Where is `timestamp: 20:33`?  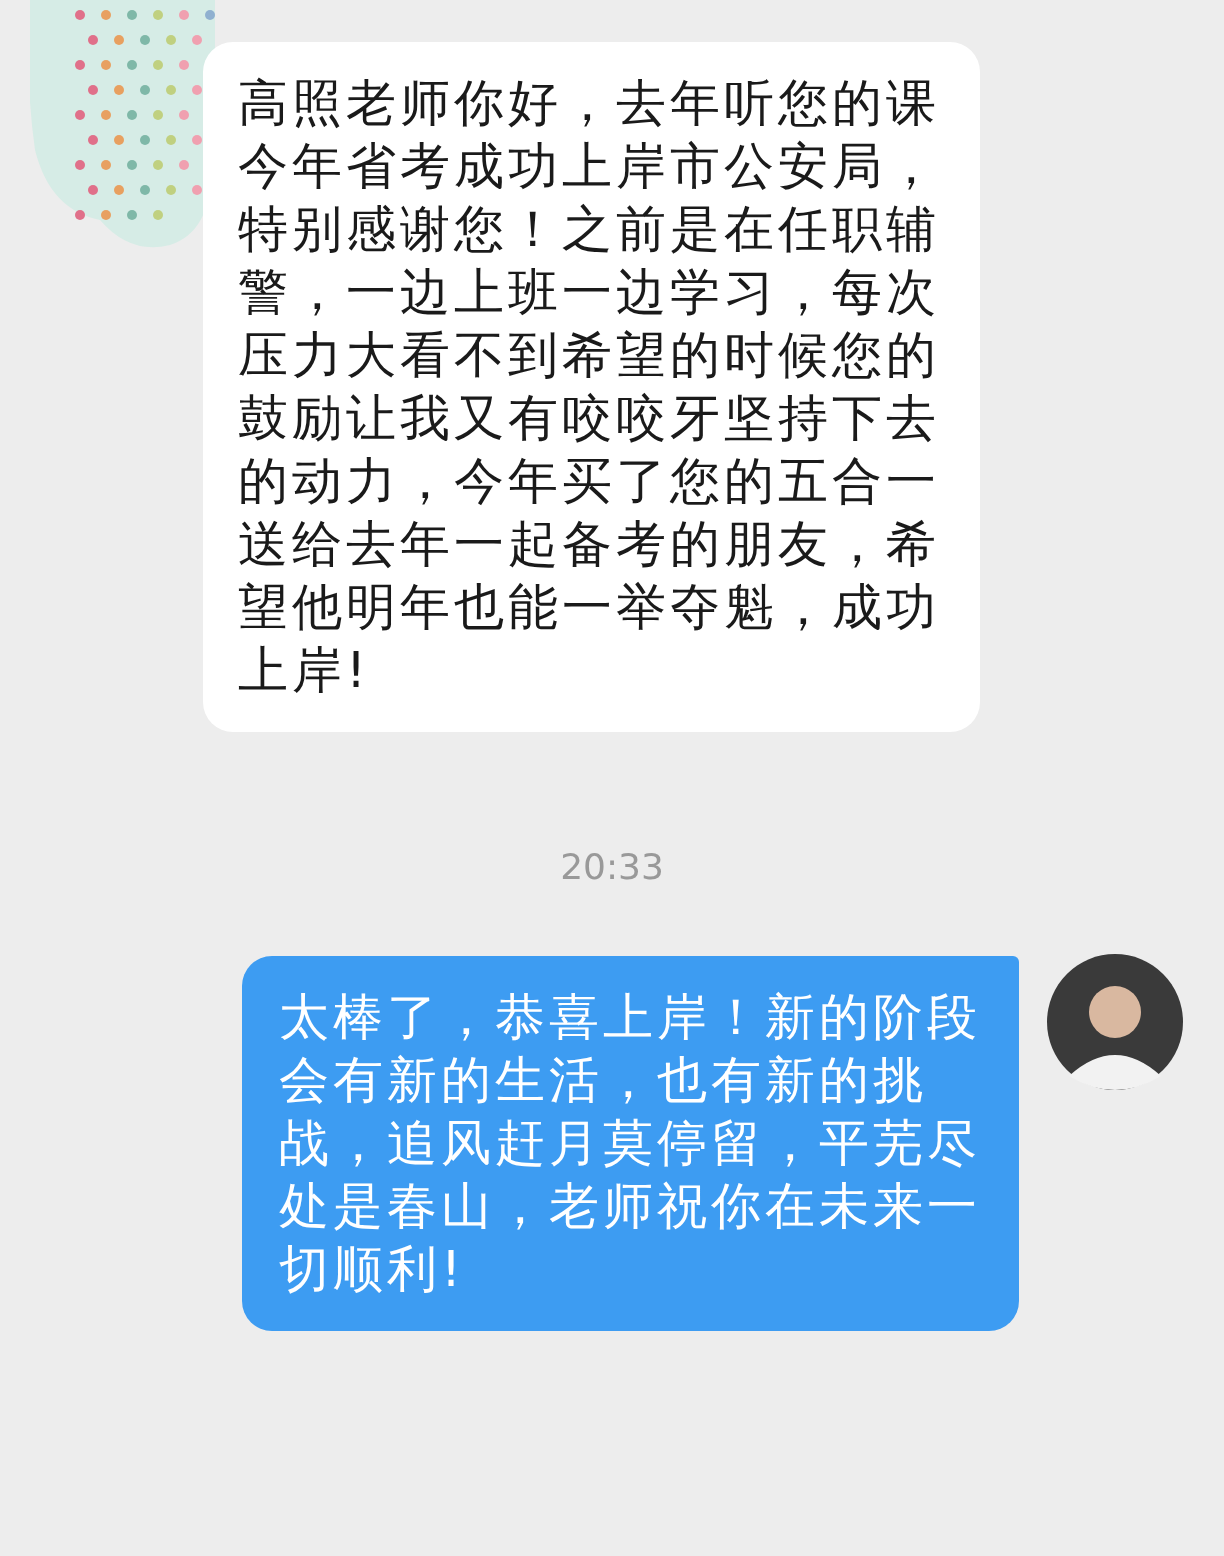
timestamp: 20:33 is located at coordinates (612, 867).